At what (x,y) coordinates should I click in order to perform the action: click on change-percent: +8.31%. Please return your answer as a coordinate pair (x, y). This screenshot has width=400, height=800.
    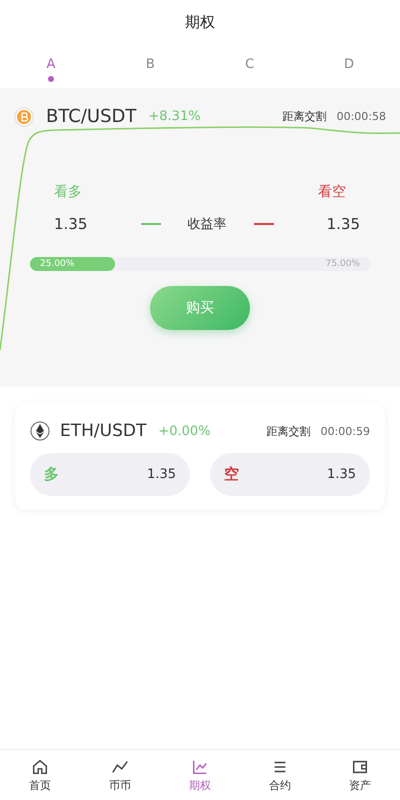
    Looking at the image, I should click on (174, 116).